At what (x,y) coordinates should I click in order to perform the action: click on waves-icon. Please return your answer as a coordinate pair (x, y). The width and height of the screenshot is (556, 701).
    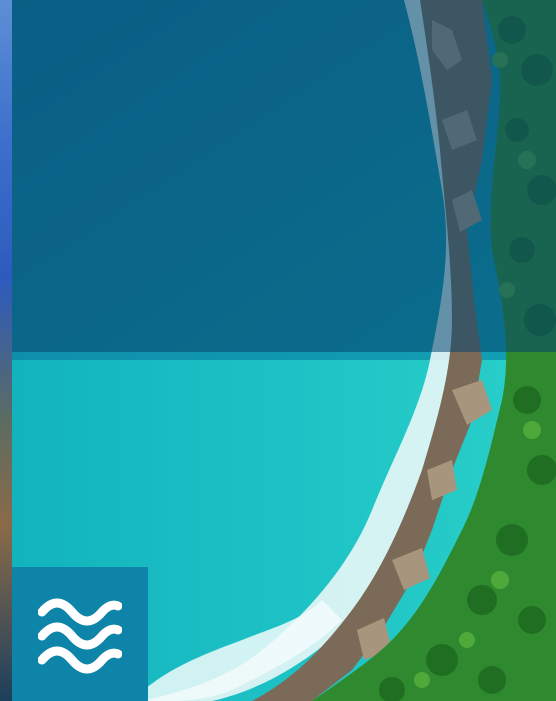
    Looking at the image, I should click on (80, 636).